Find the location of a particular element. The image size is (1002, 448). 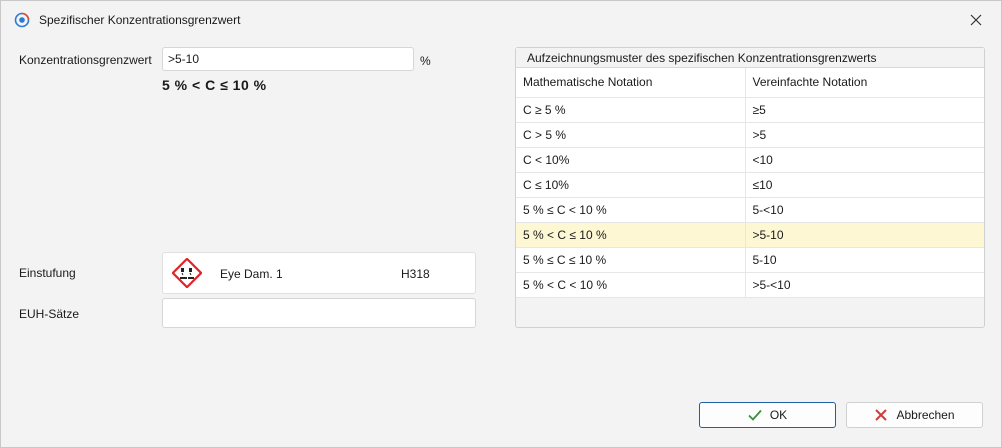

cell-math: 5 % < C < 10 % is located at coordinates (631, 285).